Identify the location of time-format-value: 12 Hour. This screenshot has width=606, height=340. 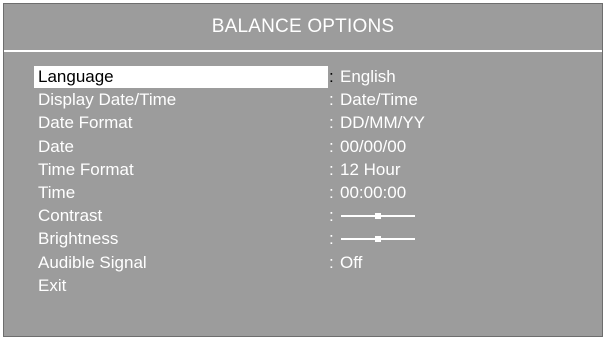
(370, 169).